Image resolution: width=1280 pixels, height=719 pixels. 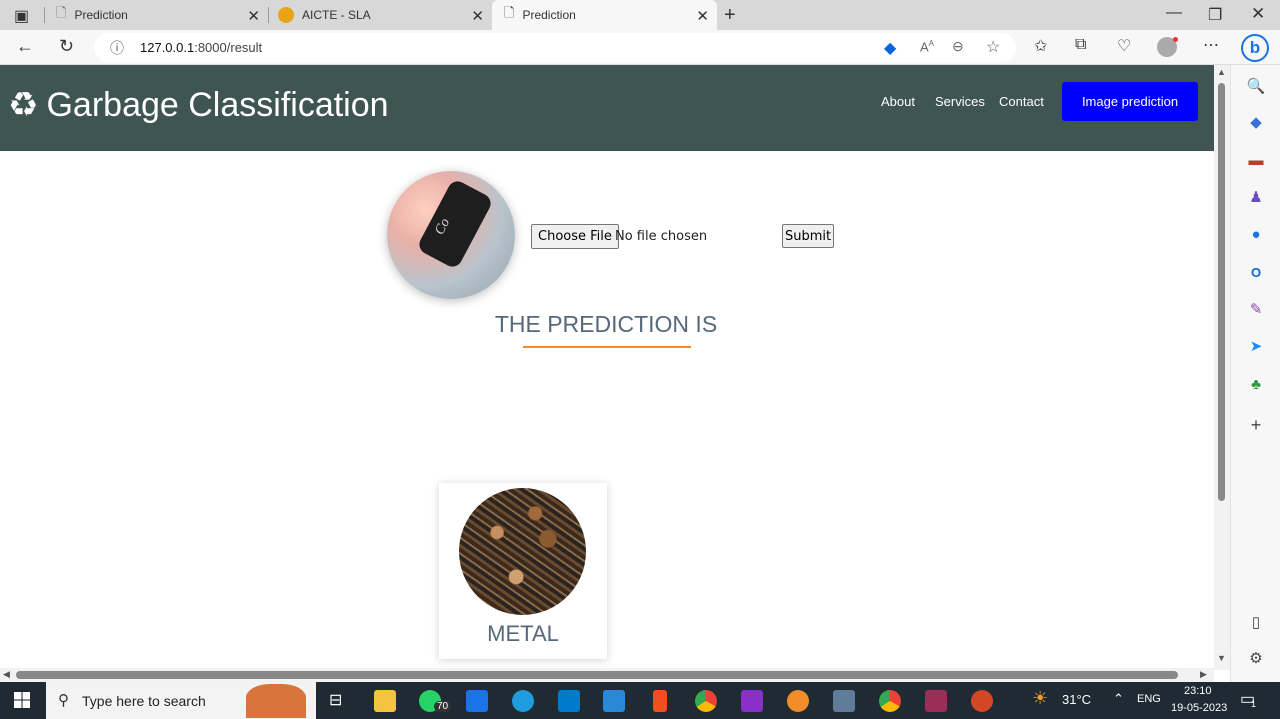 I want to click on temperature-text: 31°C, so click(x=1076, y=699).